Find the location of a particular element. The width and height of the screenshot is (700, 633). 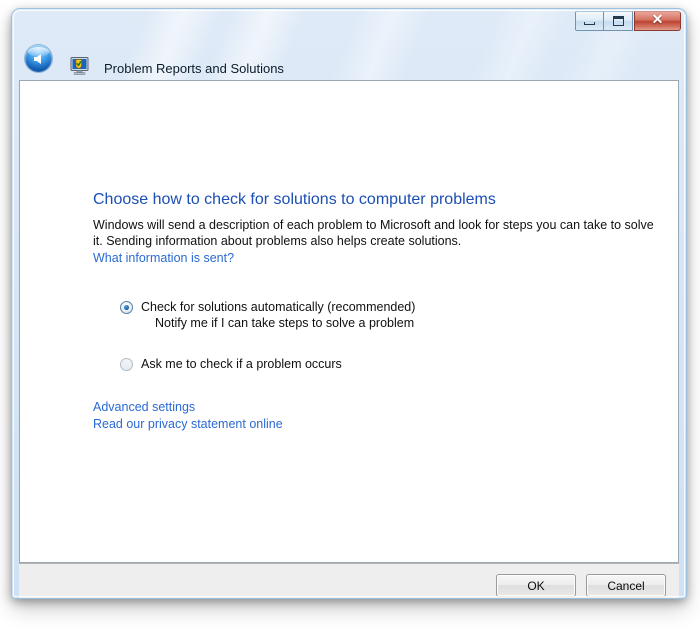

titlebar: ✕ Problem Reports and Solutions is located at coordinates (349, 44).